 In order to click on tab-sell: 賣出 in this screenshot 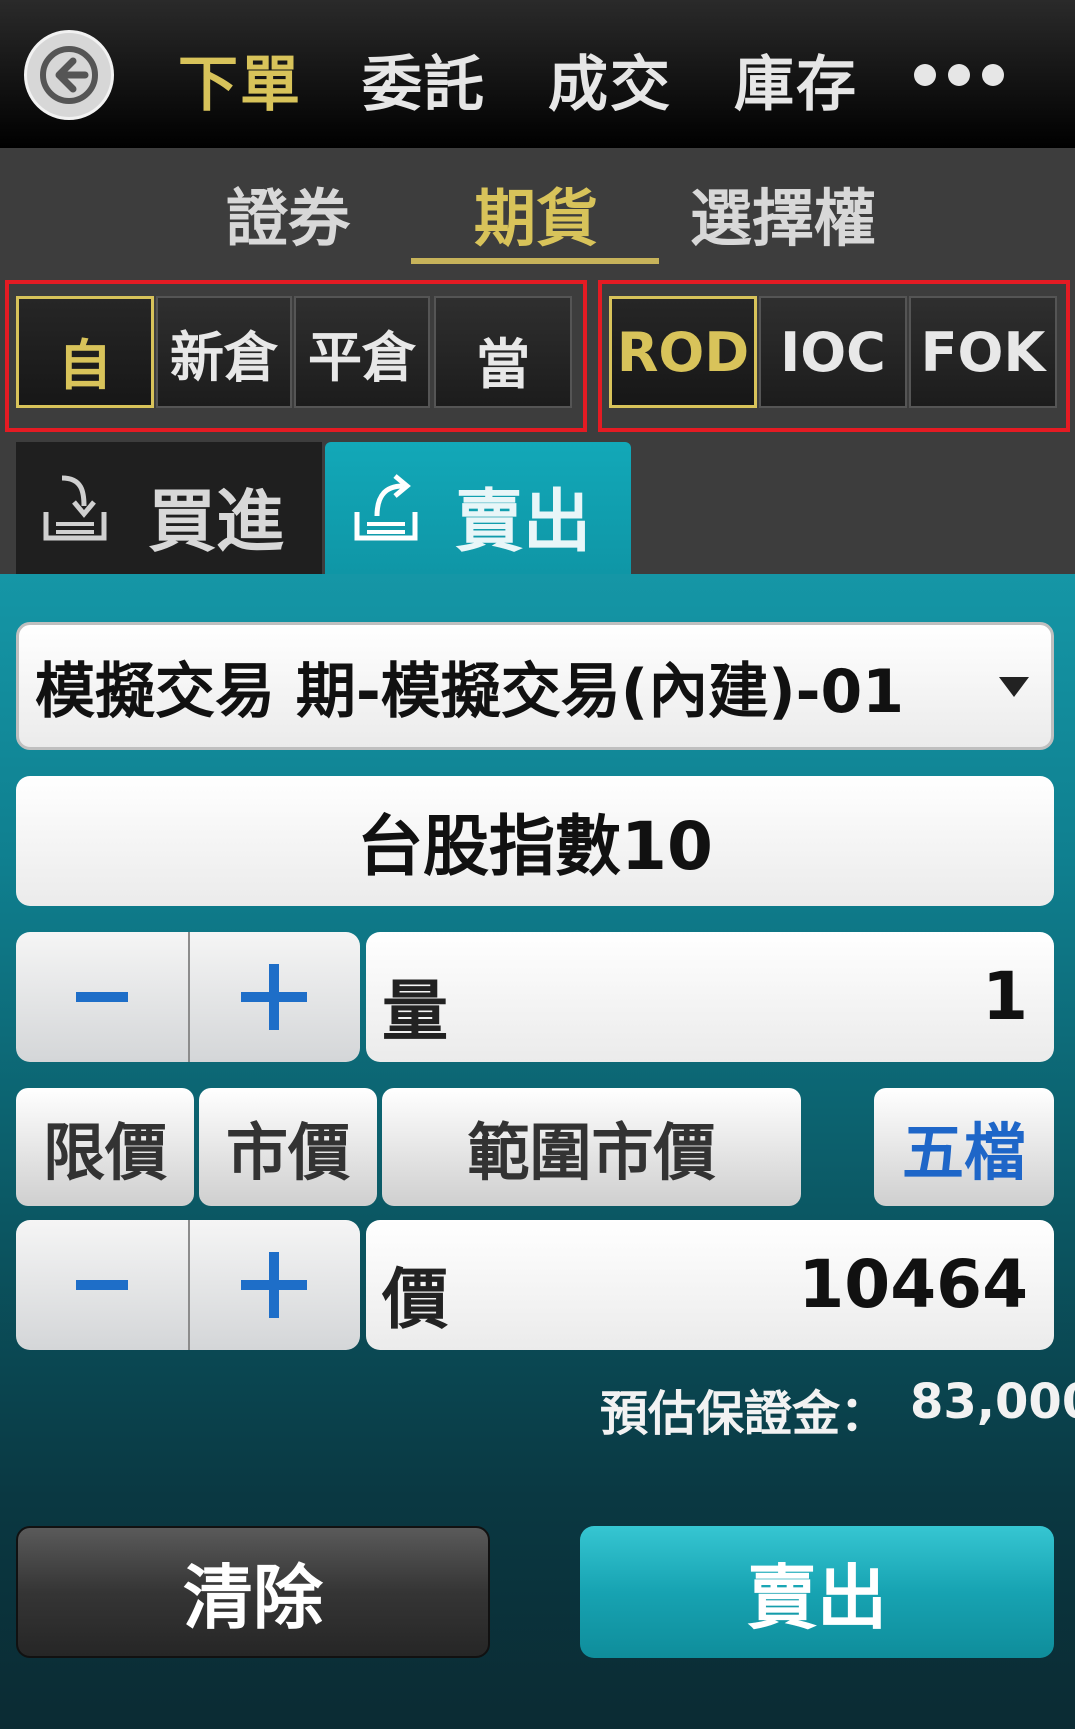, I will do `click(478, 508)`.